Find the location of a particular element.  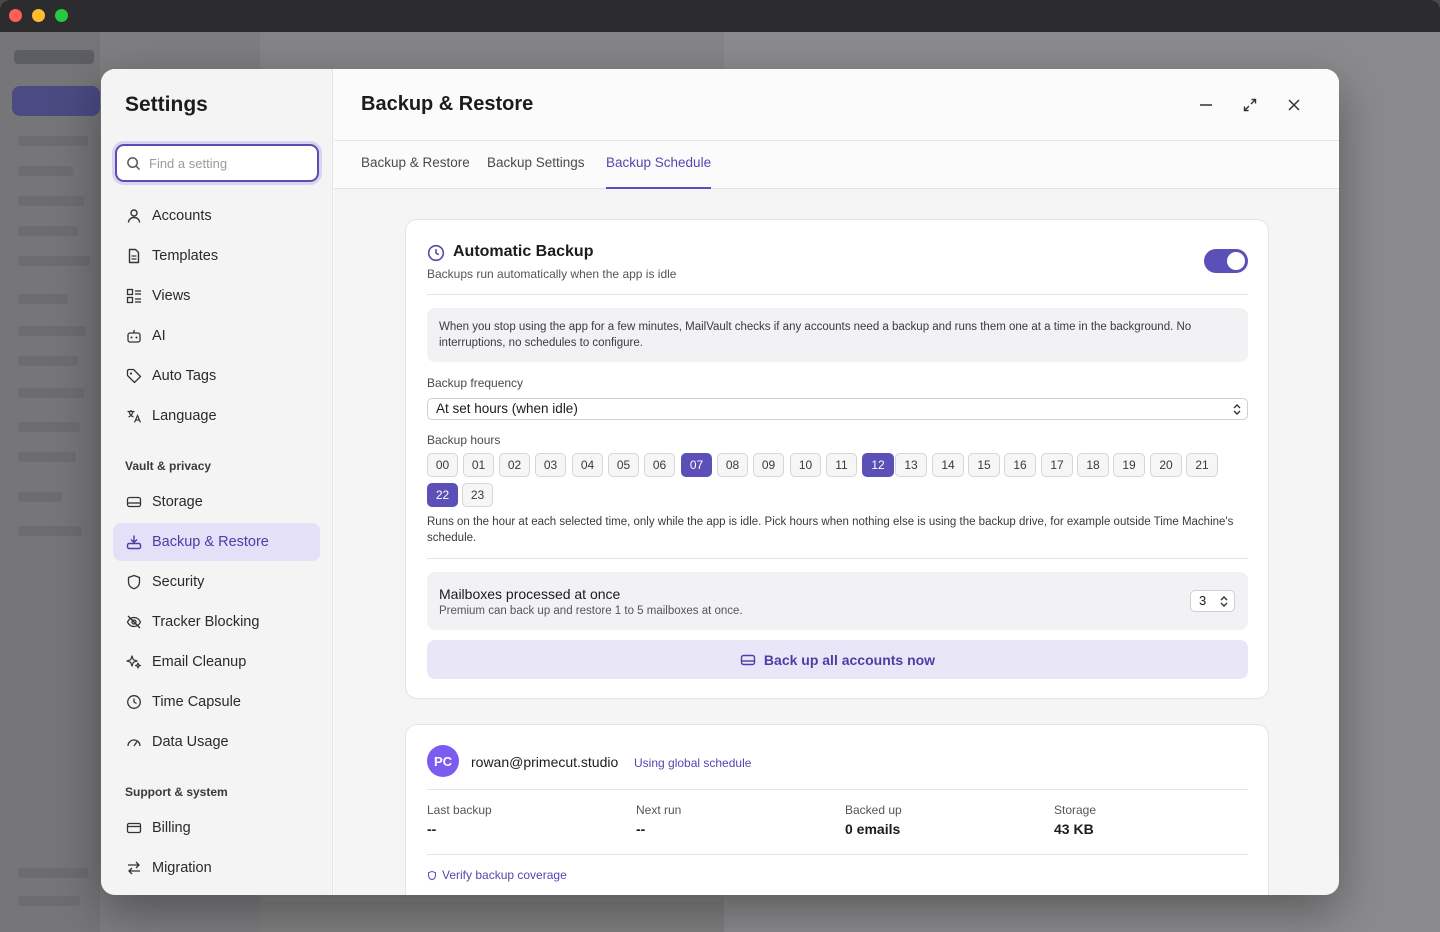

frequency-value: At set hours (when idle) is located at coordinates (507, 408).